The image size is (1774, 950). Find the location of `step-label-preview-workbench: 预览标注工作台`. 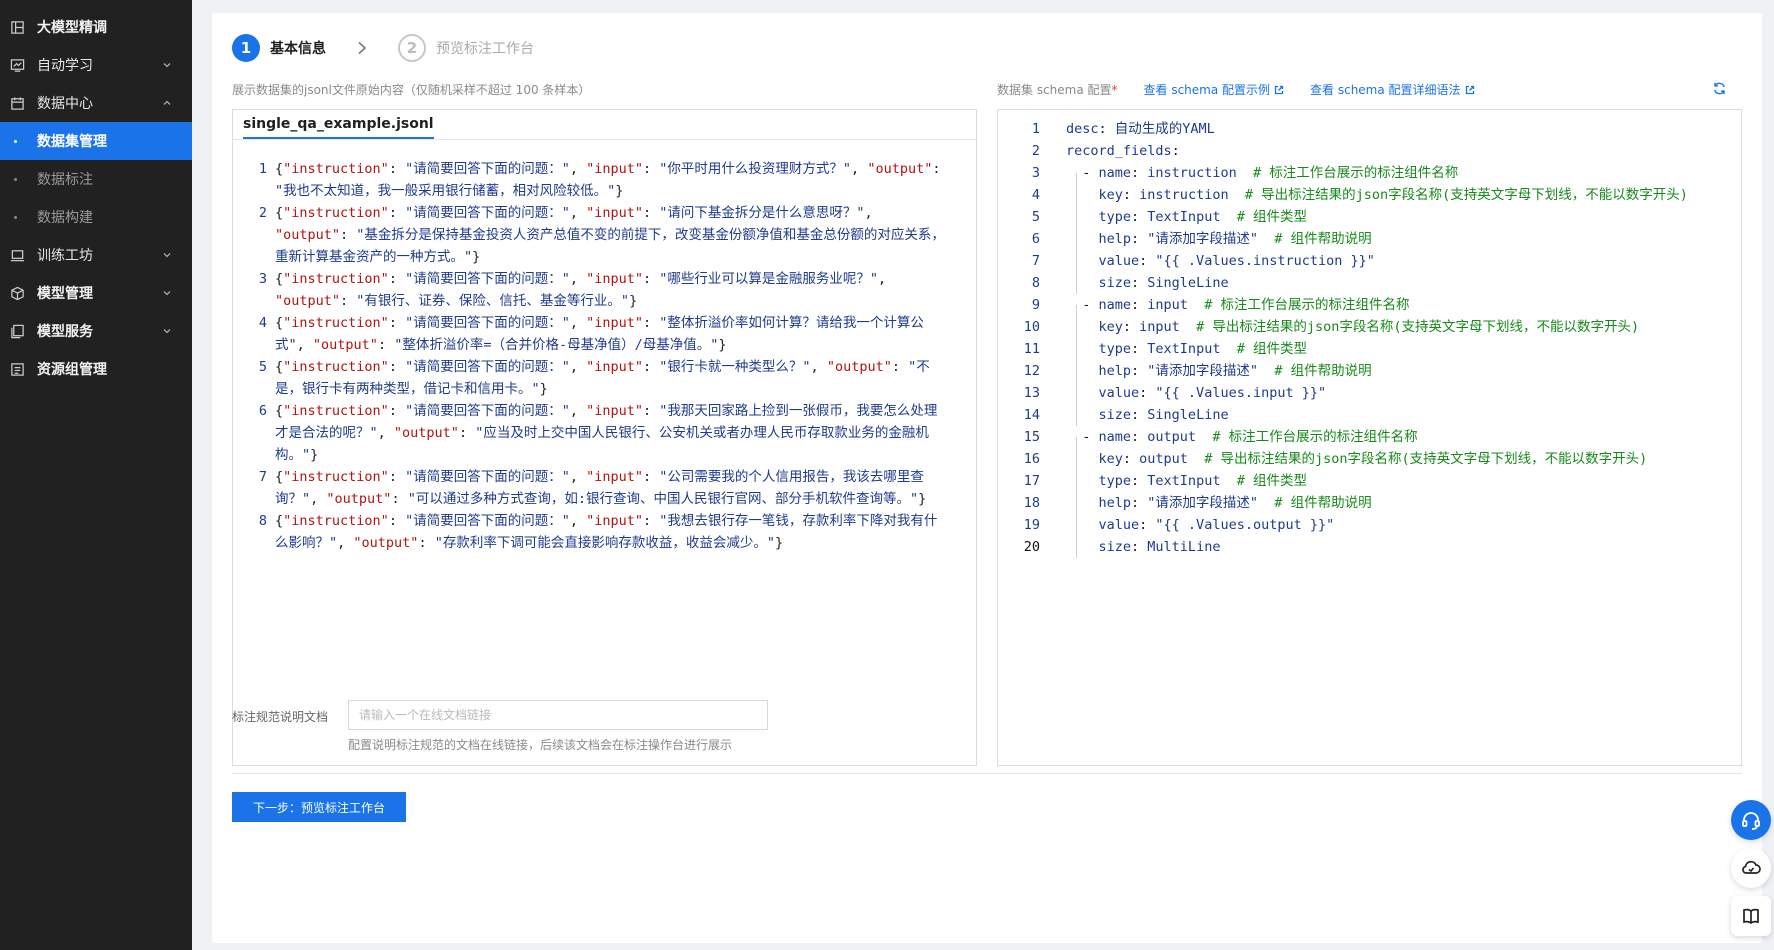

step-label-preview-workbench: 预览标注工作台 is located at coordinates (485, 48).